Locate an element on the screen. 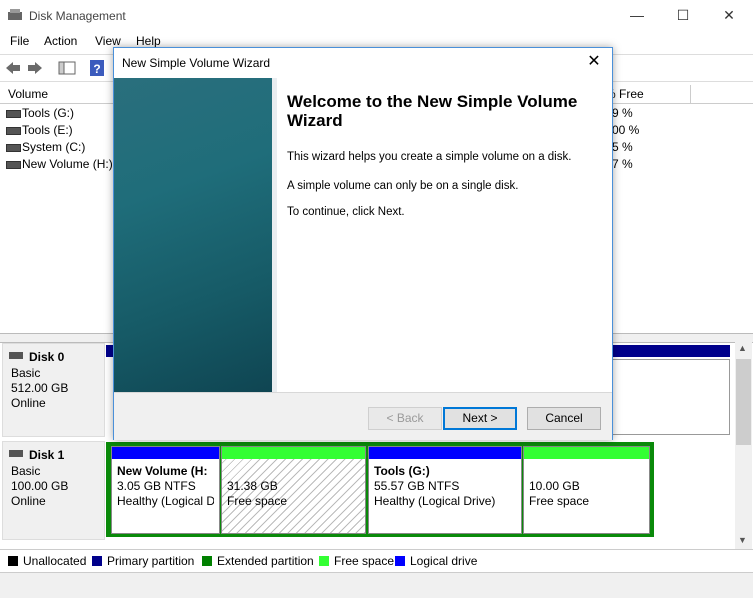 The width and height of the screenshot is (753, 598). partition-info: 10.00 GB Free space is located at coordinates (586, 497).